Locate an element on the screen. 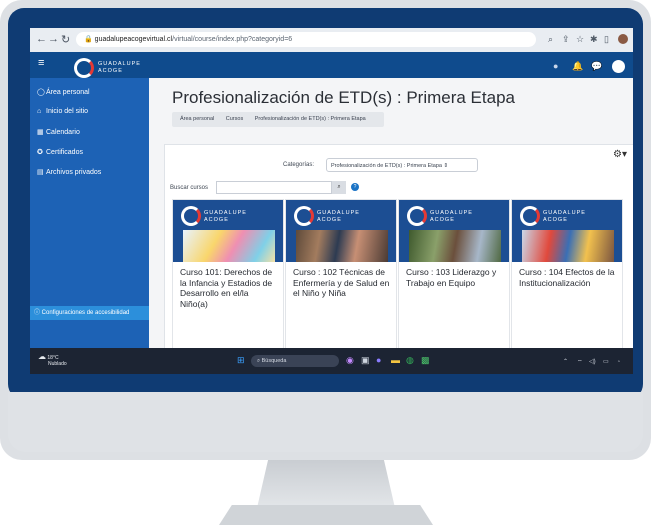  user-avatar is located at coordinates (618, 66).